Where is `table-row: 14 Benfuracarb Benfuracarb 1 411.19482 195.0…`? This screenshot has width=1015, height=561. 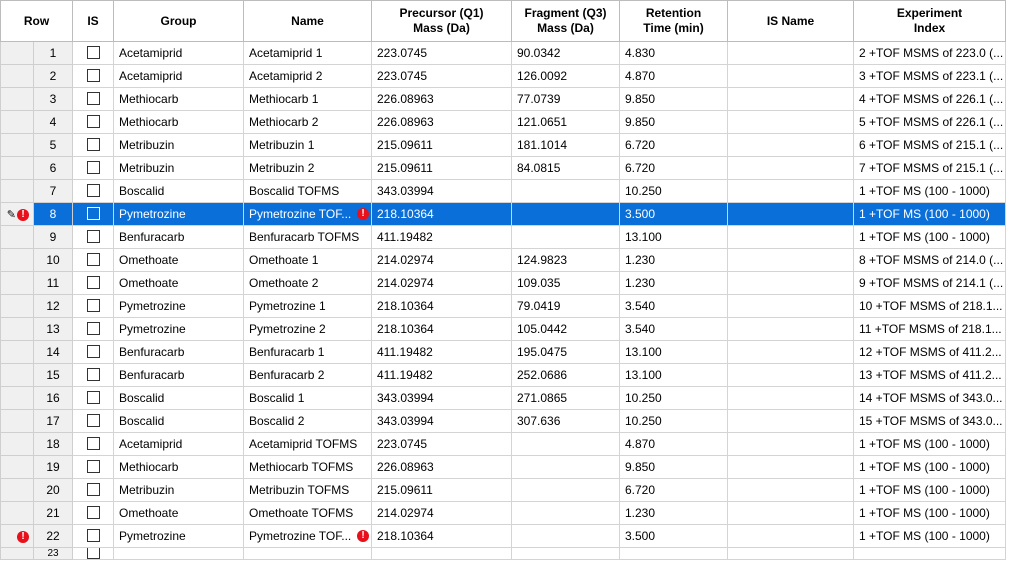 table-row: 14 Benfuracarb Benfuracarb 1 411.19482 195.0… is located at coordinates (503, 352).